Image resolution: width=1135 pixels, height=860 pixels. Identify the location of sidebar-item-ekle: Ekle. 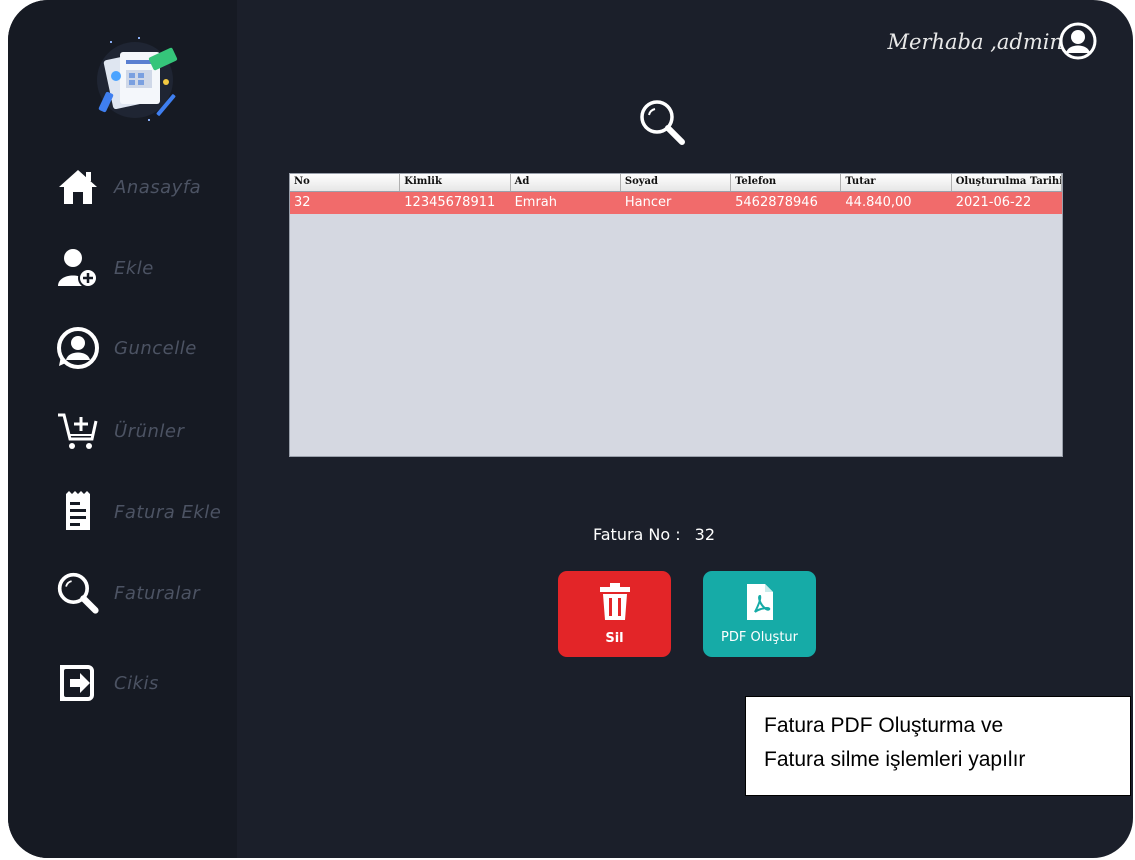
(146, 268).